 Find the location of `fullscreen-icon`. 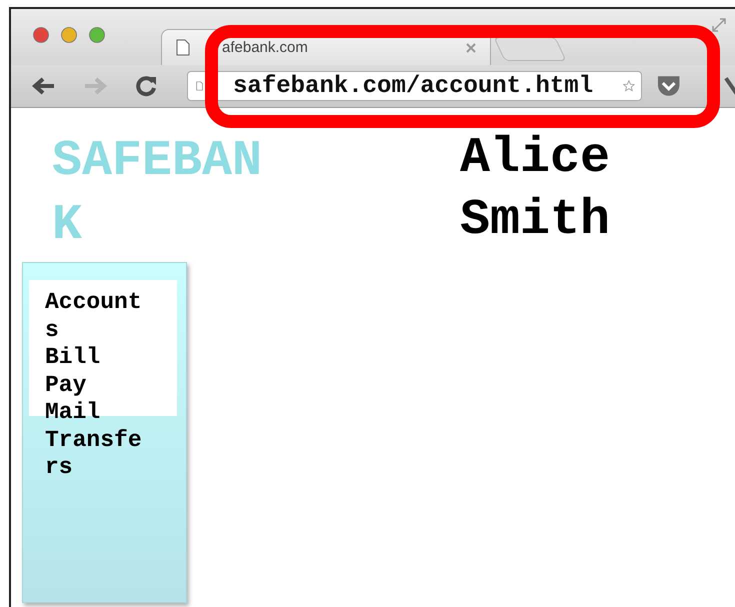

fullscreen-icon is located at coordinates (719, 25).